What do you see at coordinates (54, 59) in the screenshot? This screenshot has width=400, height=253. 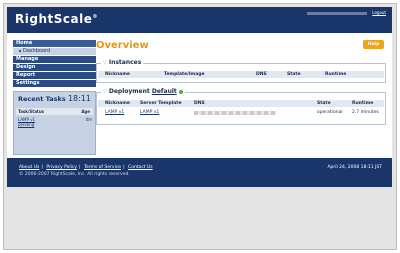 I see `sidebar-item-manage: Manage` at bounding box center [54, 59].